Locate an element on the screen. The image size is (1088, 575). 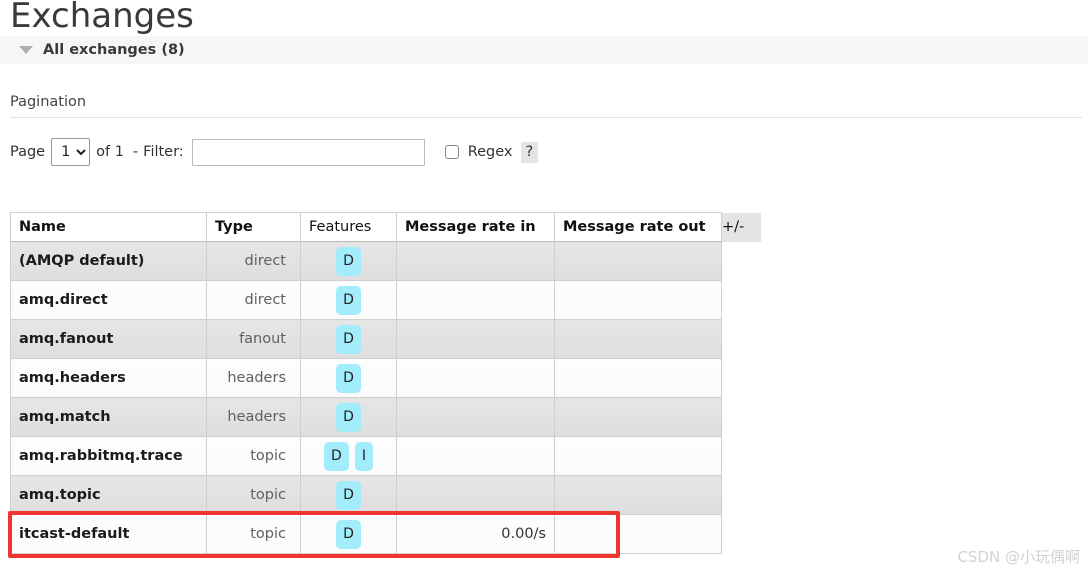
column-header-type: Type is located at coordinates (253, 227).